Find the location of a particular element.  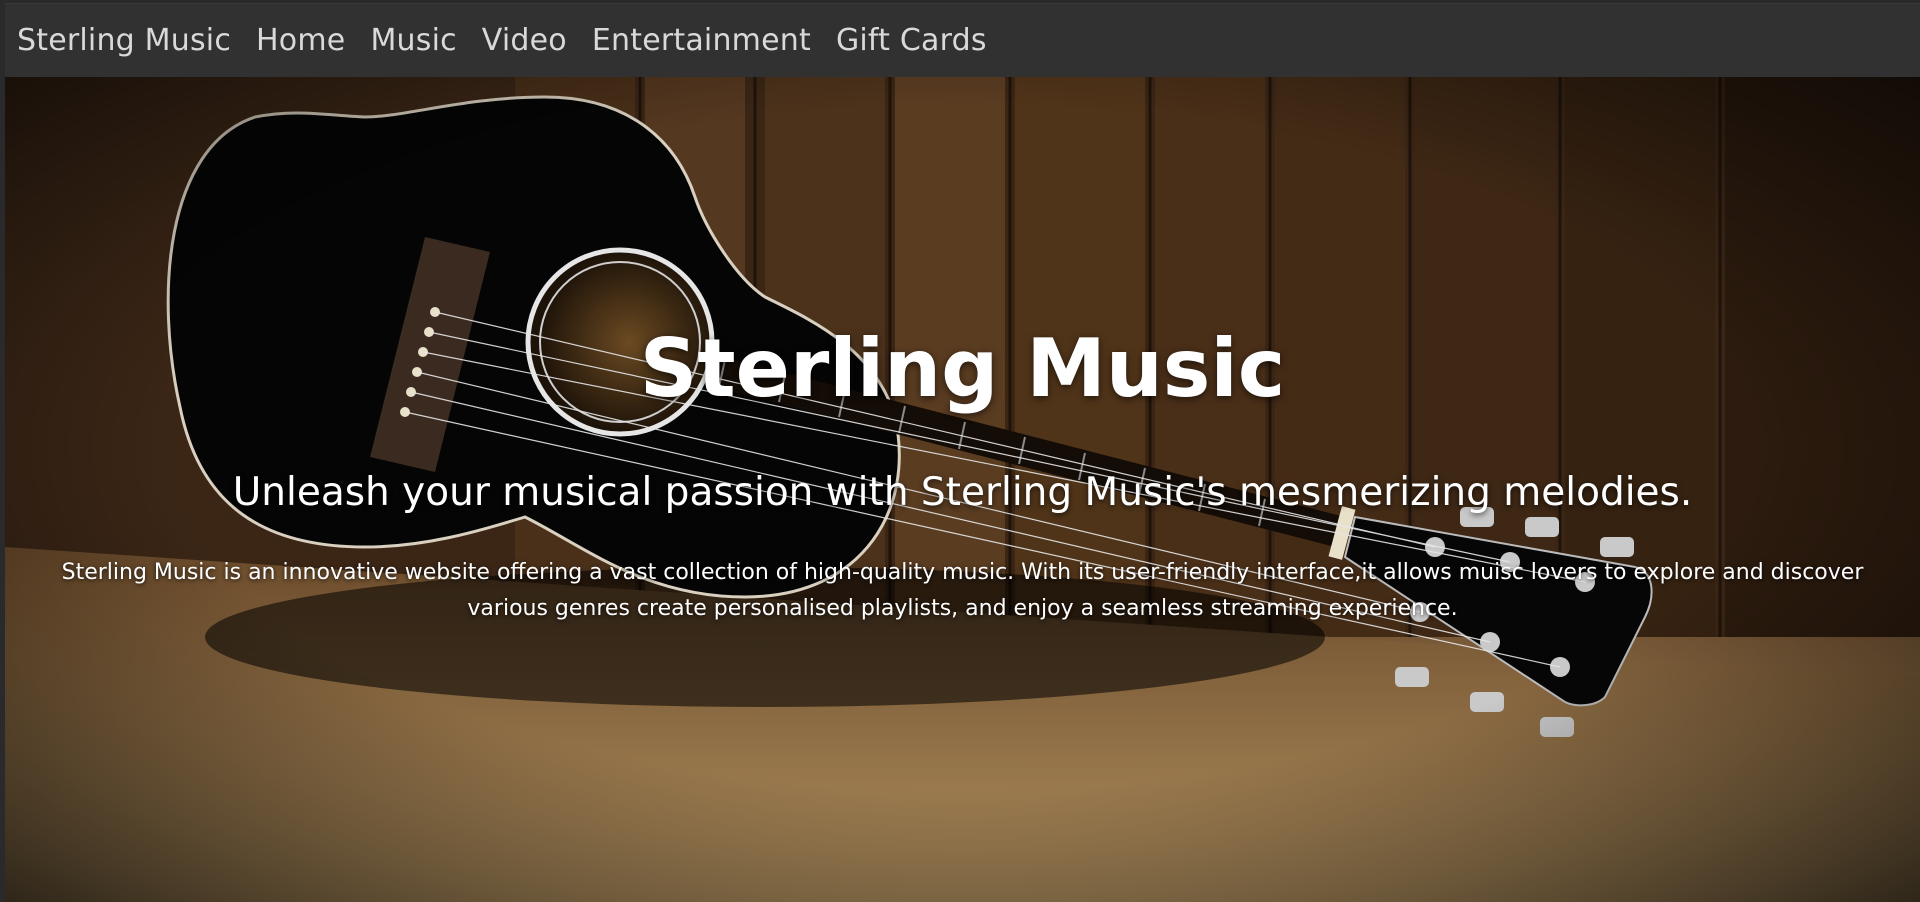

nav-item-video: Video is located at coordinates (524, 40).